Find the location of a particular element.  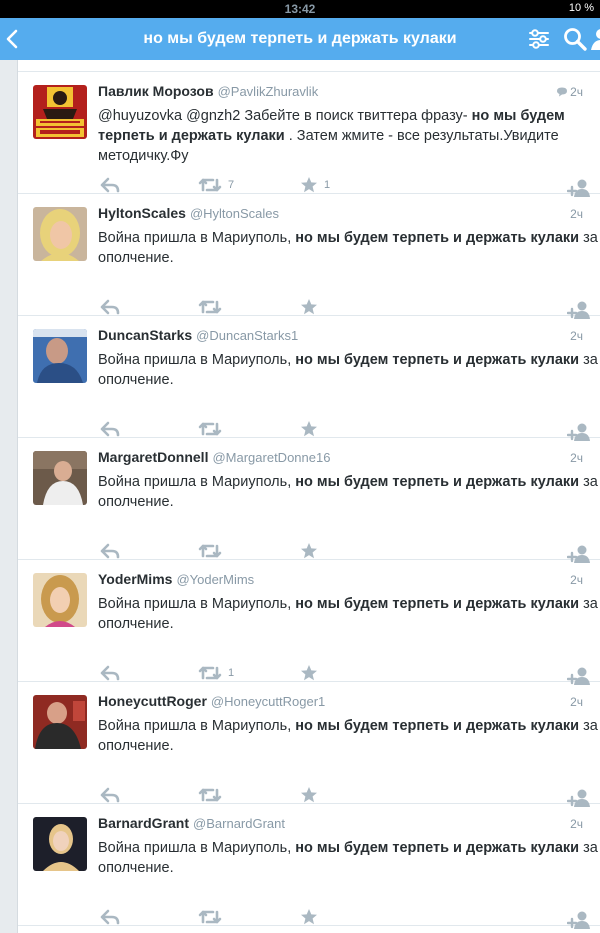

tweet-header: BarnardGrant @BarnardGrant 2ч is located at coordinates (344, 825).